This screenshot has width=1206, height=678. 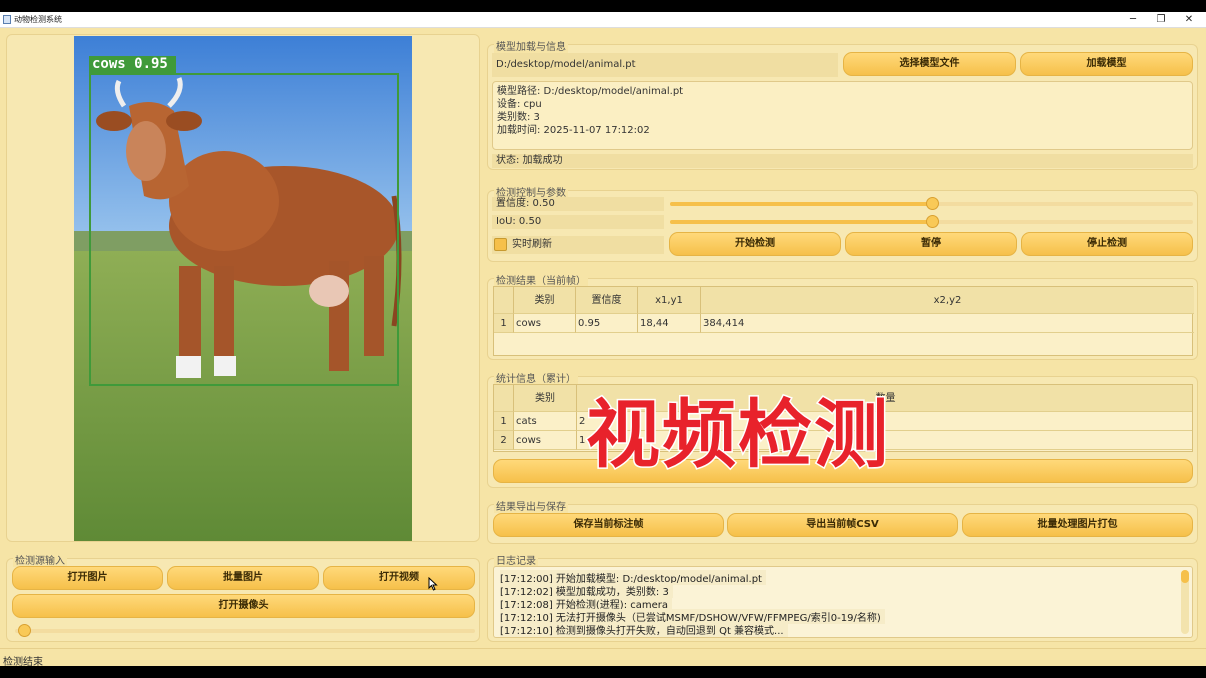 I want to click on log-panel-title: 日志记录, so click(x=516, y=559).